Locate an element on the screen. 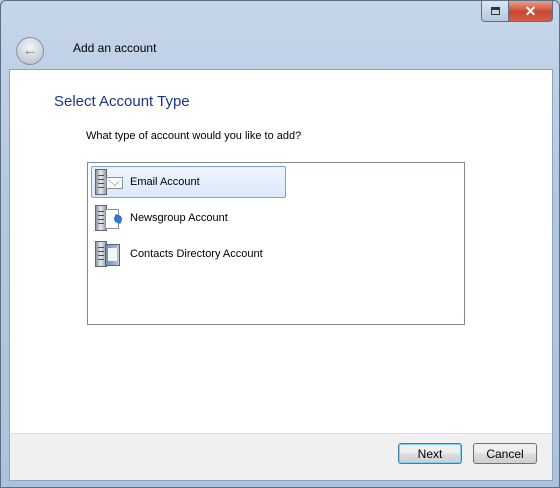 This screenshot has height=488, width=560. account-type-email: Email Account is located at coordinates (188, 182).